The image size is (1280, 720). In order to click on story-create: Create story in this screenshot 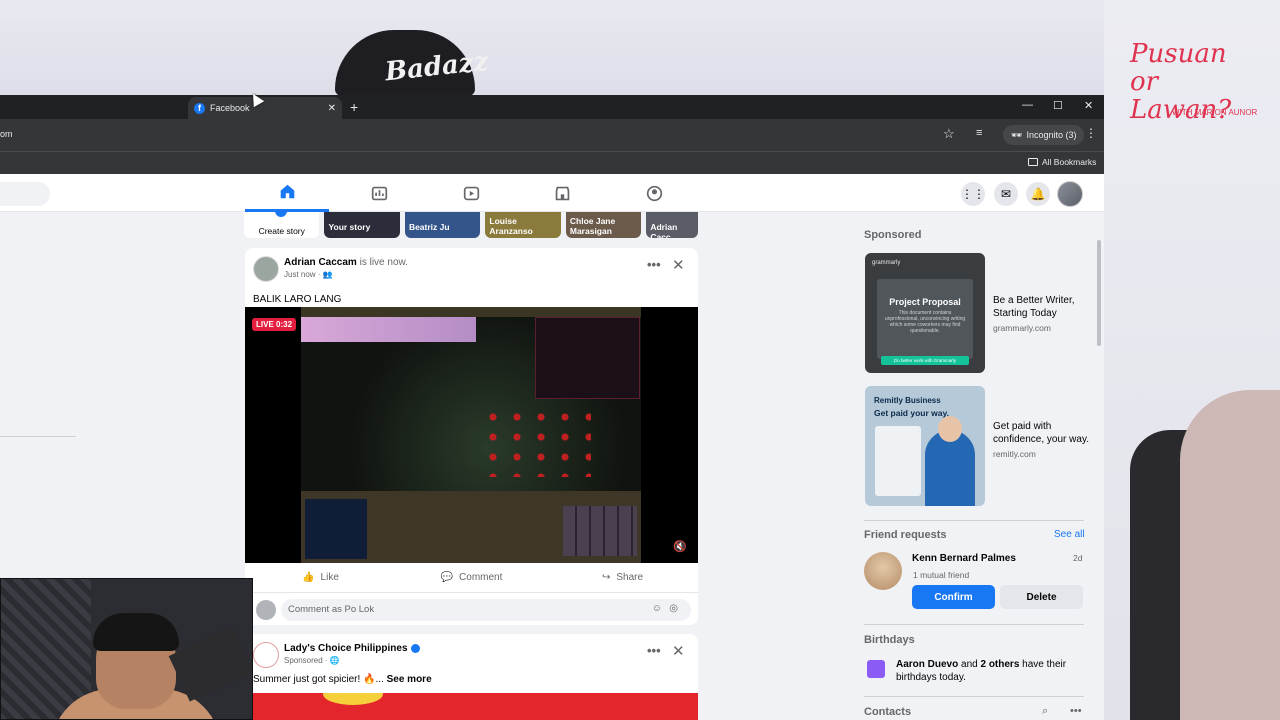, I will do `click(282, 225)`.